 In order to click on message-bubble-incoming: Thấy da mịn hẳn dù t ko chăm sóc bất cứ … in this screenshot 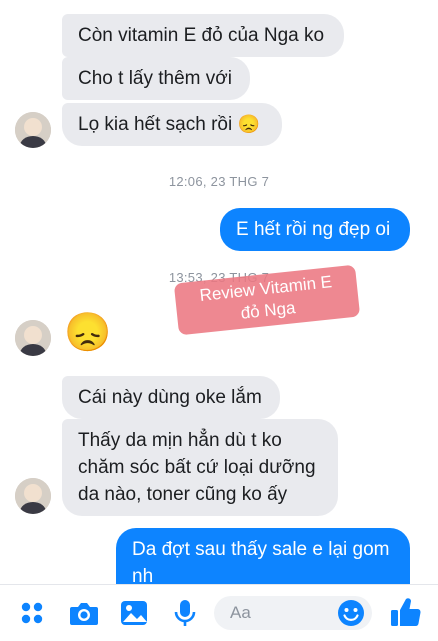, I will do `click(200, 467)`.